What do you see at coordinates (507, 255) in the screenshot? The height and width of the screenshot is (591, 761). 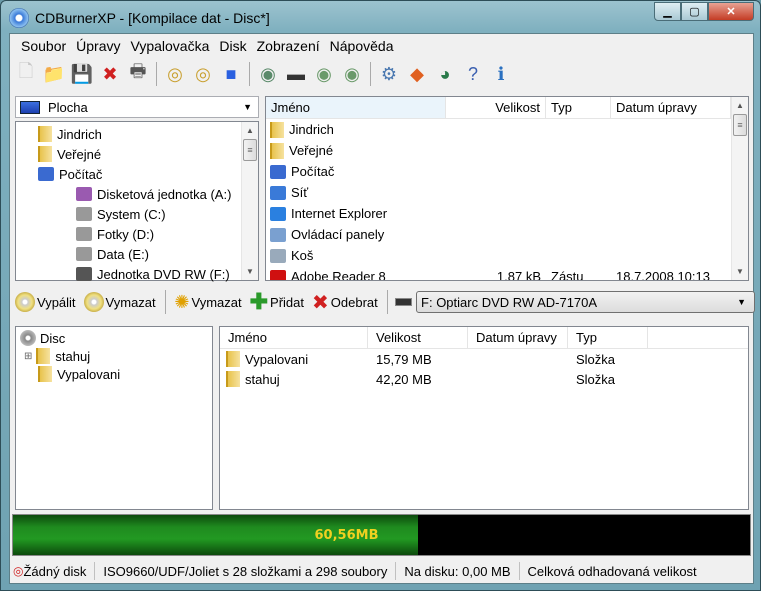 I see `table-row: Koš` at bounding box center [507, 255].